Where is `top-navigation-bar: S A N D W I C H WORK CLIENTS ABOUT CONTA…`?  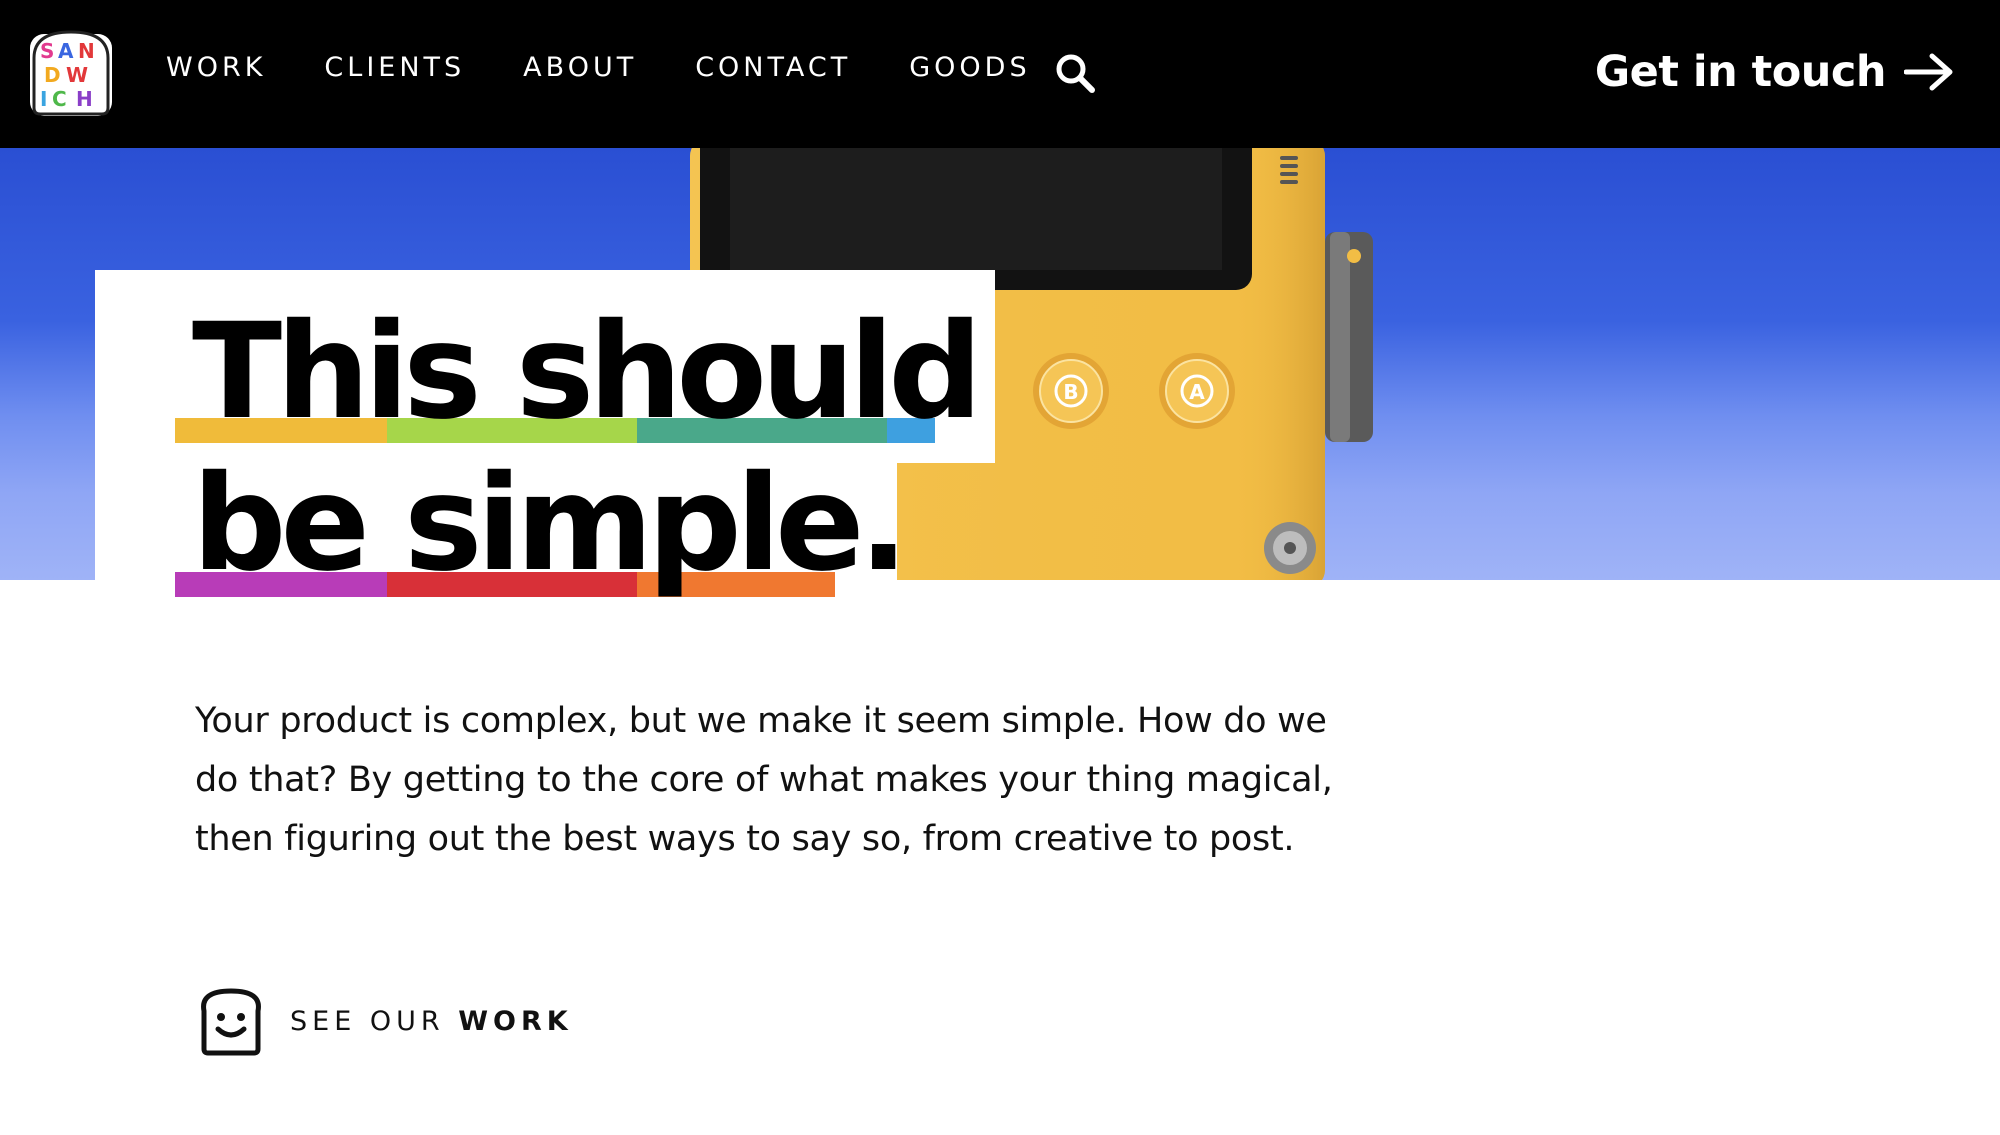
top-navigation-bar: S A N D W I C H WORK CLIENTS ABOUT CONTA… is located at coordinates (1000, 74).